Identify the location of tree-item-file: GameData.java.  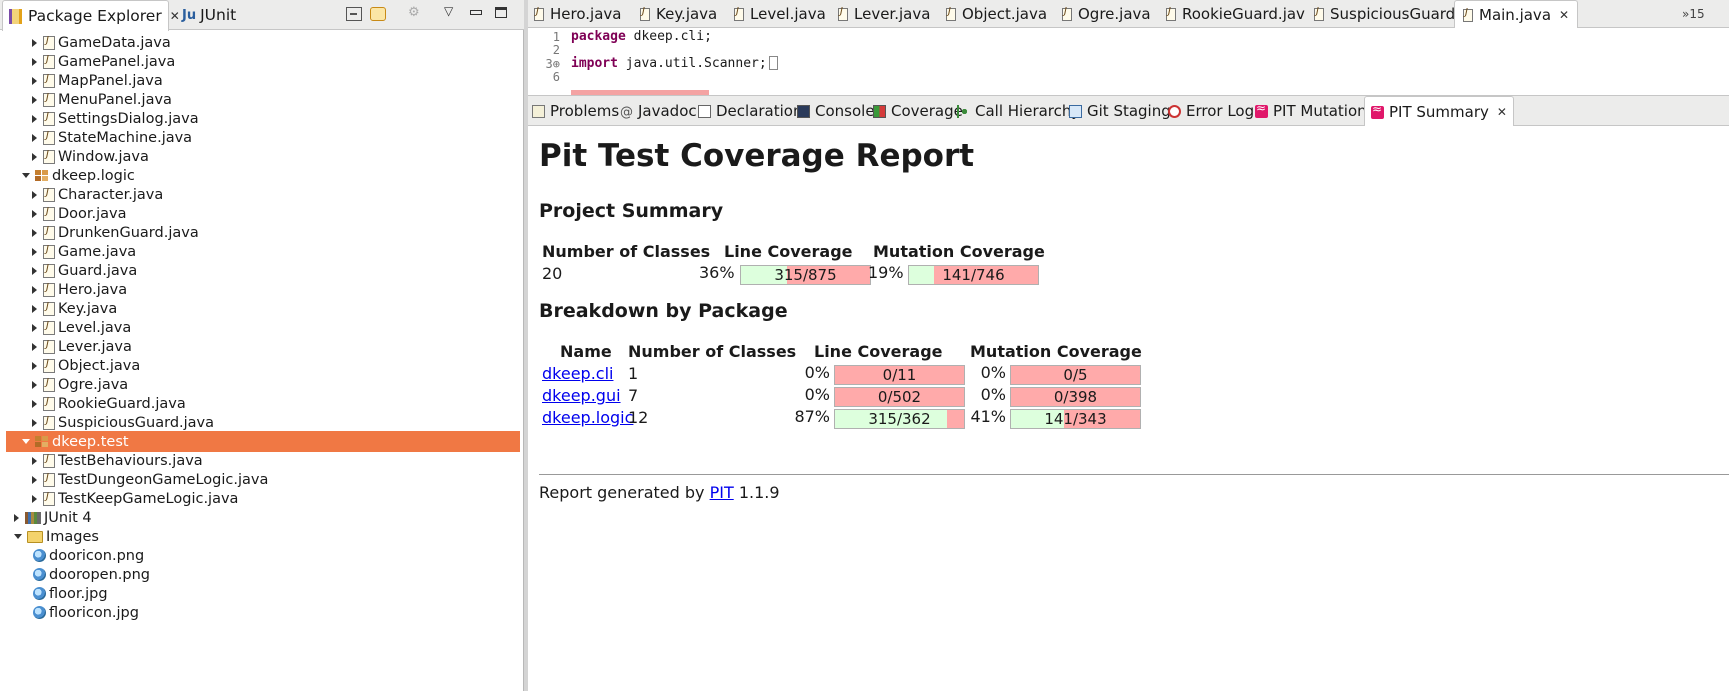
(263, 42).